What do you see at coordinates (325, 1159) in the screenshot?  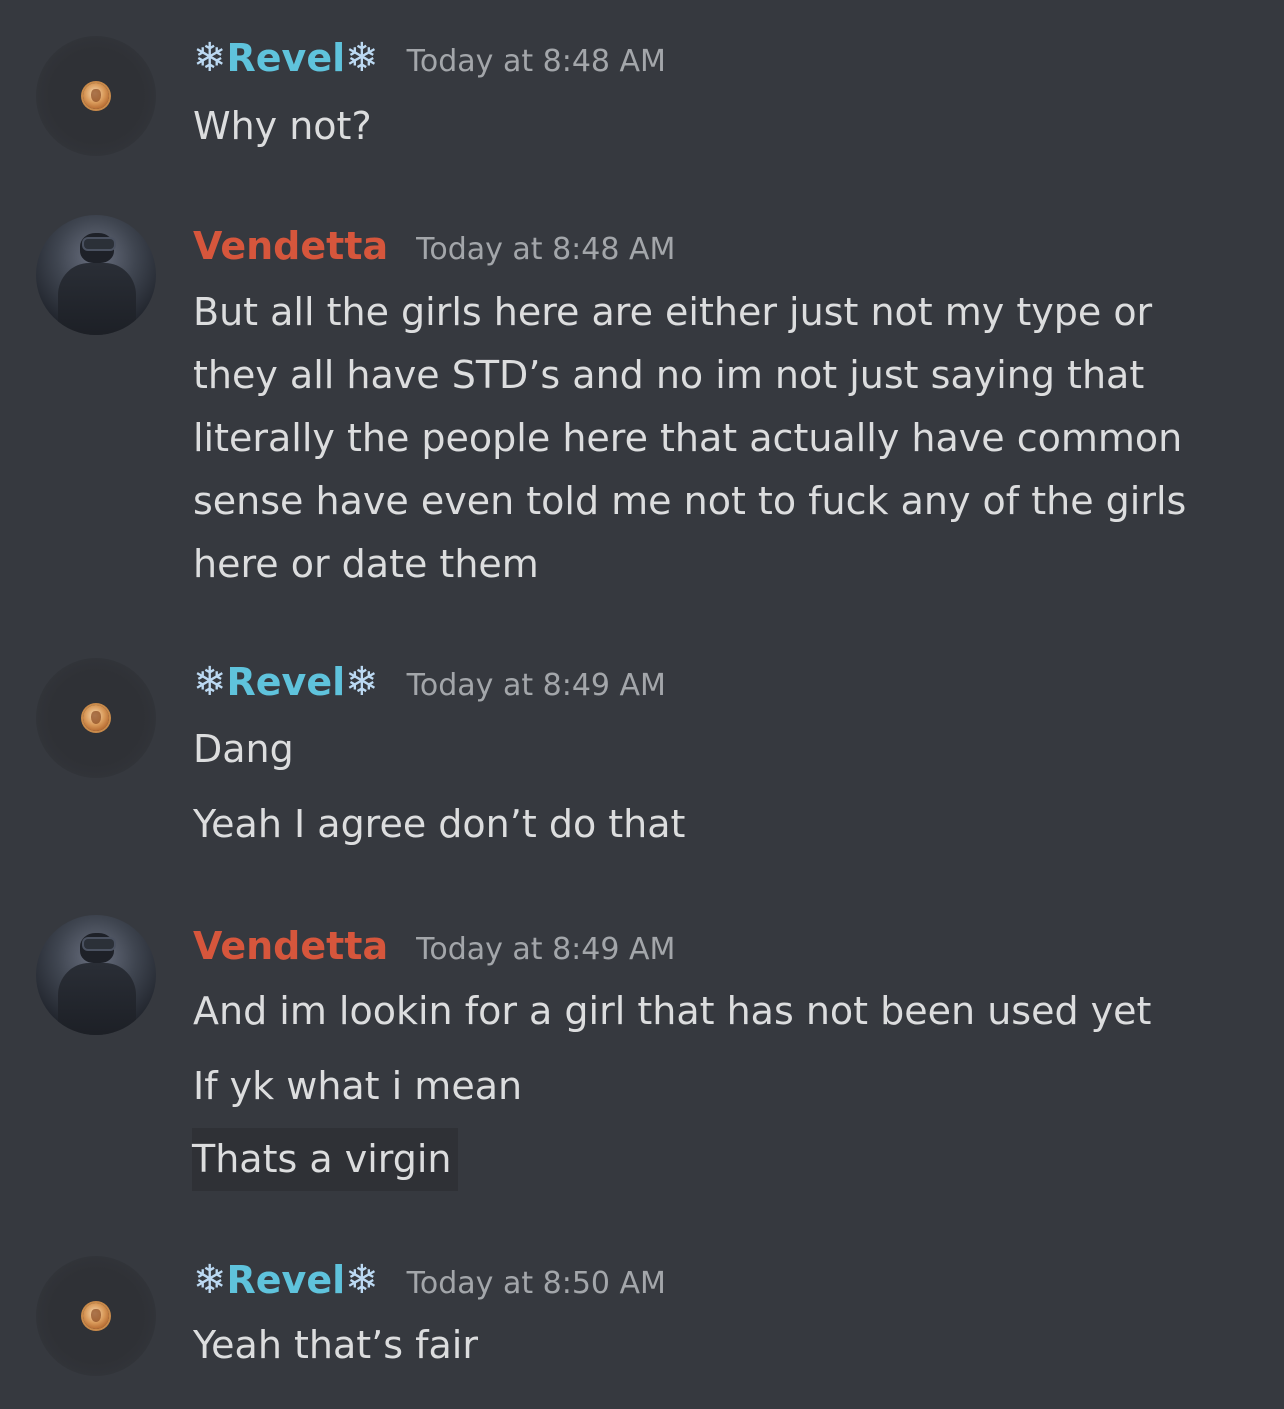 I see `message-text-hovered: Thats a virgin` at bounding box center [325, 1159].